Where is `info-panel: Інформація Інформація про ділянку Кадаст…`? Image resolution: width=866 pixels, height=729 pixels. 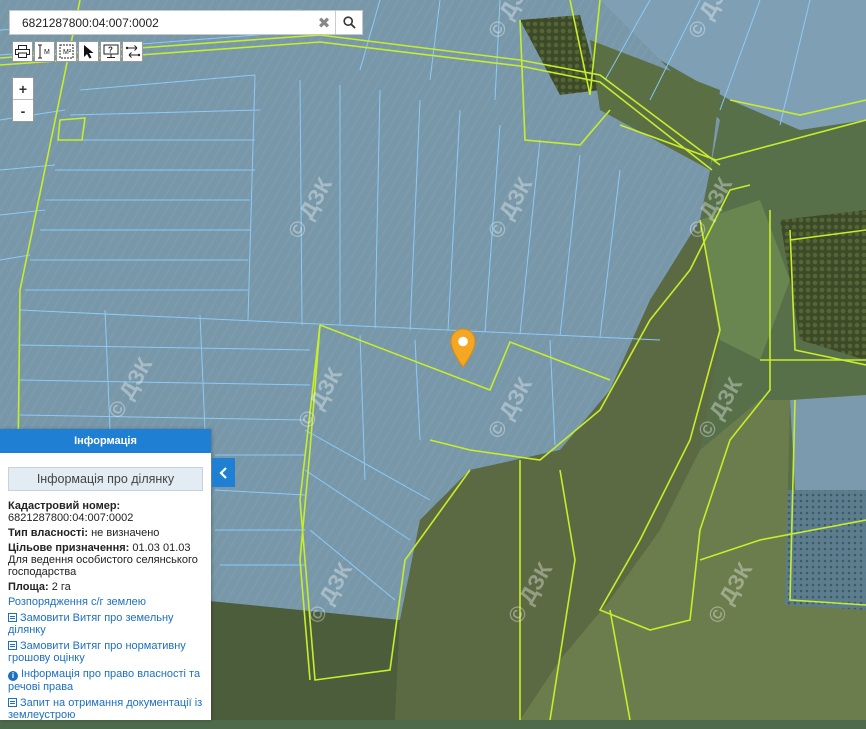 info-panel: Інформація Інформація про ділянку Кадаст… is located at coordinates (105, 575).